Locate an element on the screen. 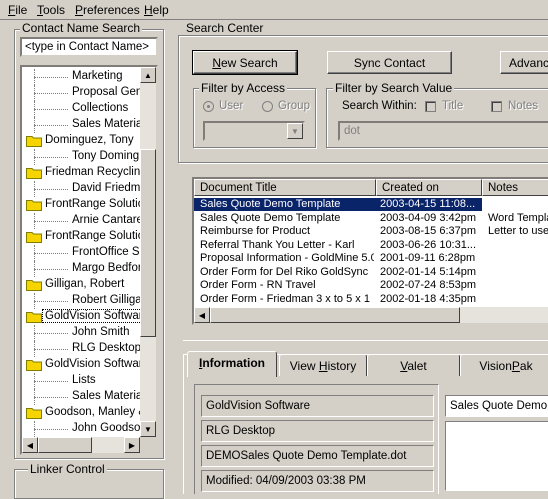  user-radio is located at coordinates (208, 106).